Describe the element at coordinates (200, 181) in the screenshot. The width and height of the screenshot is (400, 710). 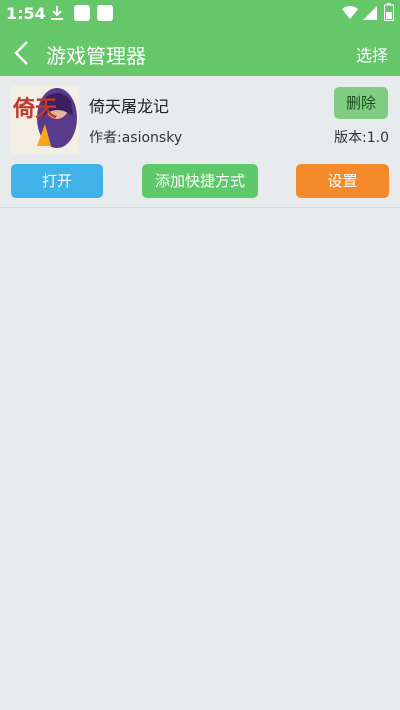
I see `add-shortcut-button: 添加快捷方式` at that location.